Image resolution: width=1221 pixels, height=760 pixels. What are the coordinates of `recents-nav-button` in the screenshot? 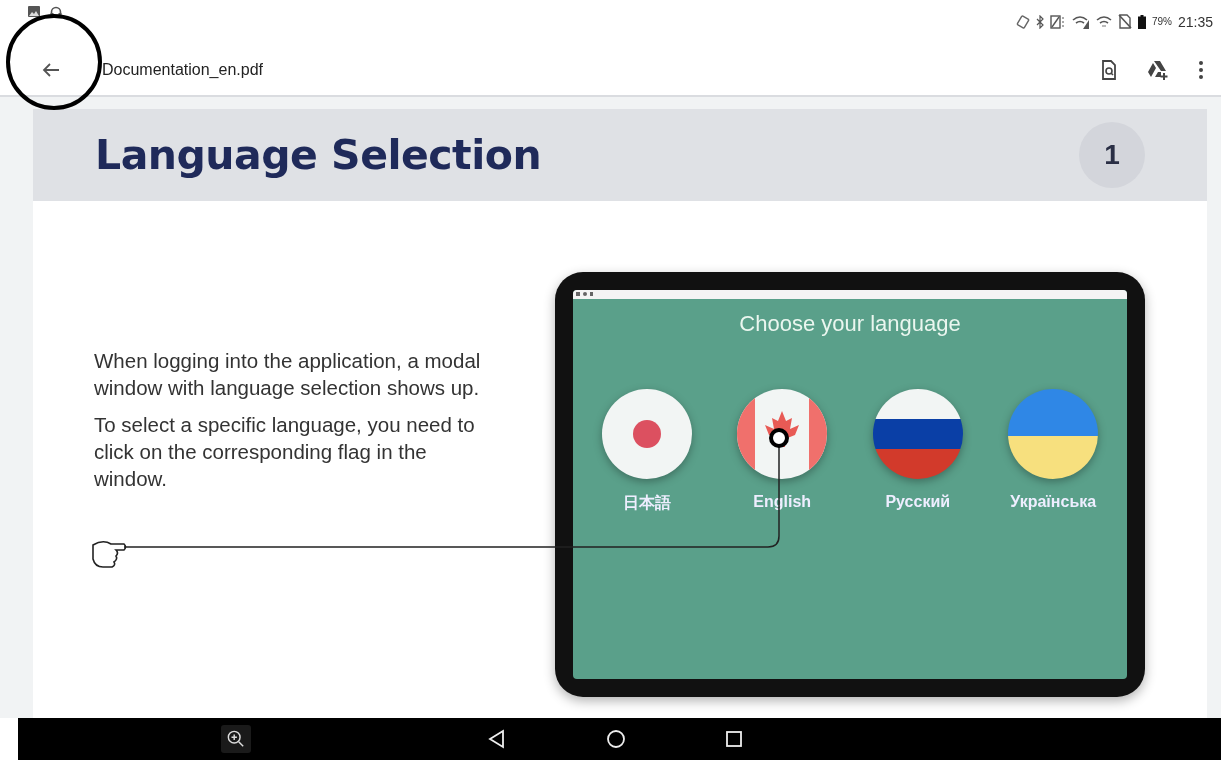 It's located at (734, 739).